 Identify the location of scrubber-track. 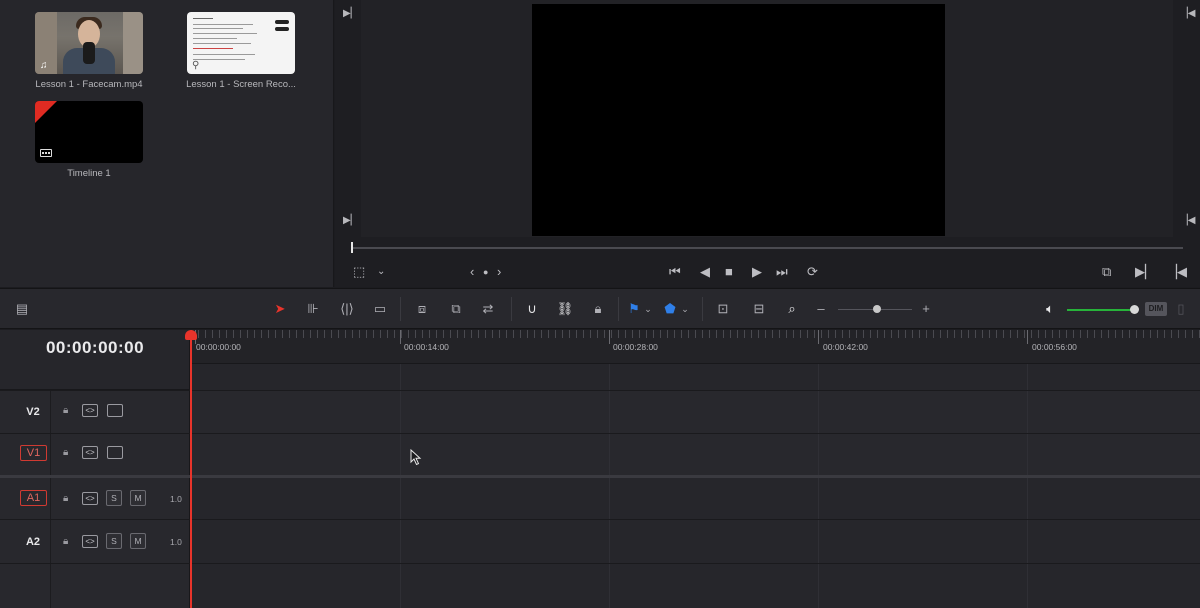
(767, 248).